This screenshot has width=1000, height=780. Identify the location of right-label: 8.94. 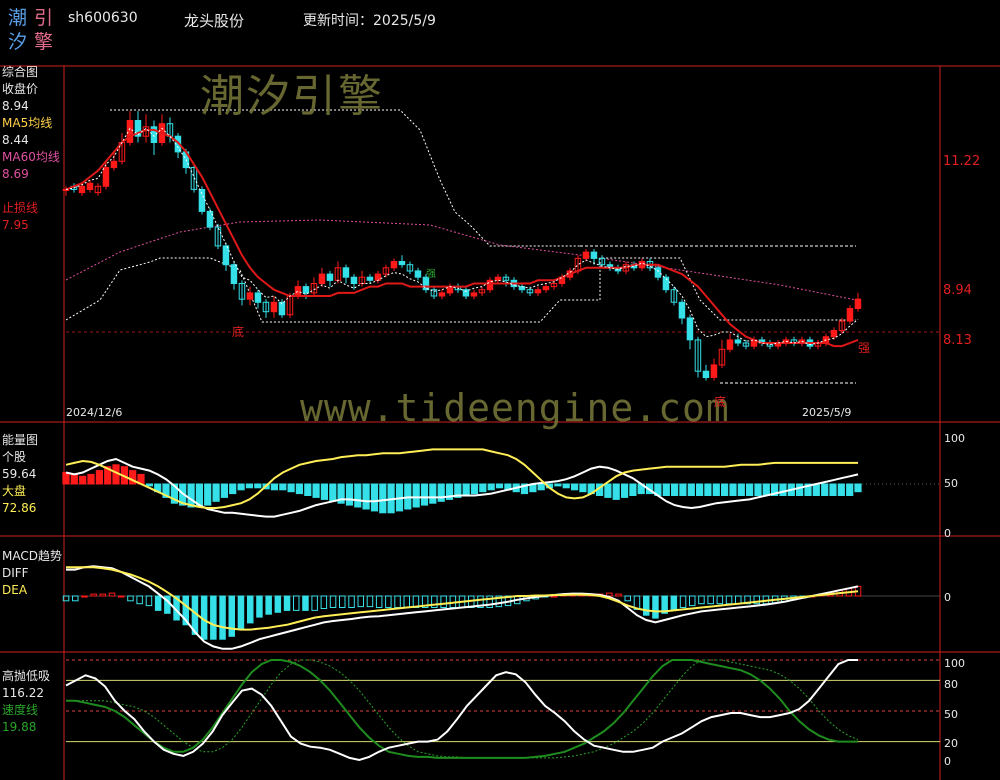
(957, 290).